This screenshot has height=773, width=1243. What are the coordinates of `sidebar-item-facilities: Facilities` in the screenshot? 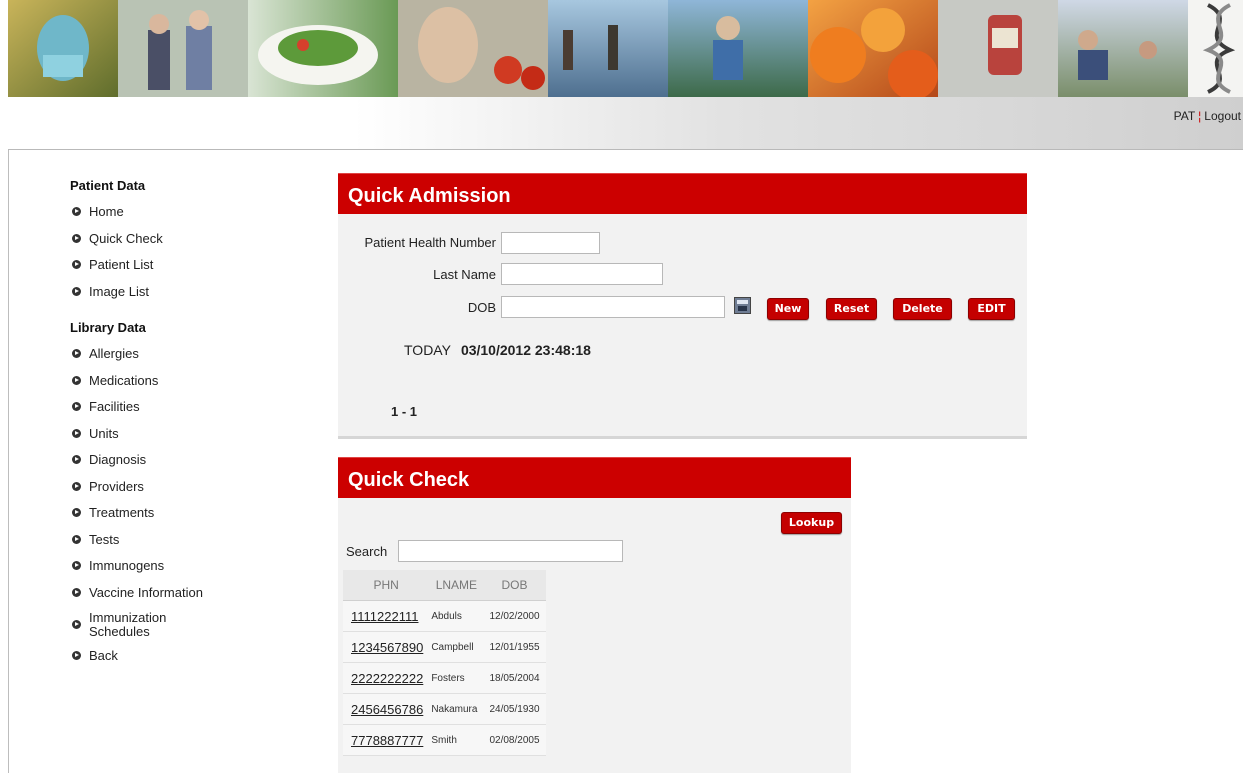 It's located at (190, 412).